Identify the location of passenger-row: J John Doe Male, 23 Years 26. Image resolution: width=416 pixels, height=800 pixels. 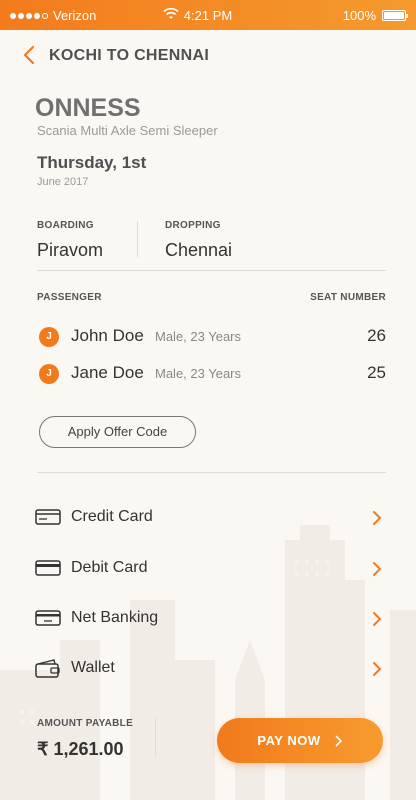
(211, 337).